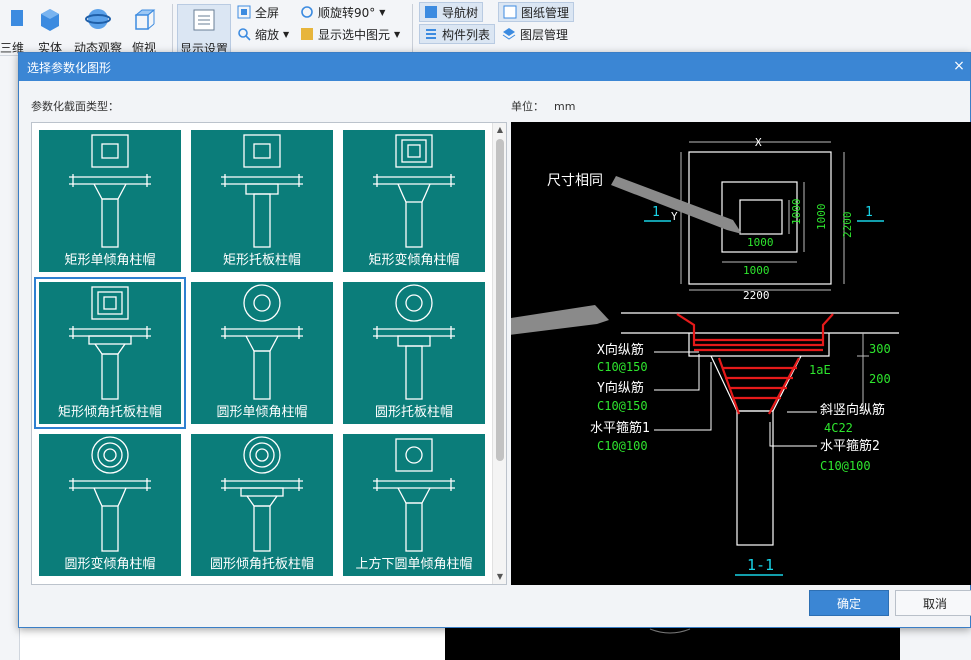 The image size is (971, 660). I want to click on dialog-titlebar: 选择参数化图形 ×, so click(494, 67).